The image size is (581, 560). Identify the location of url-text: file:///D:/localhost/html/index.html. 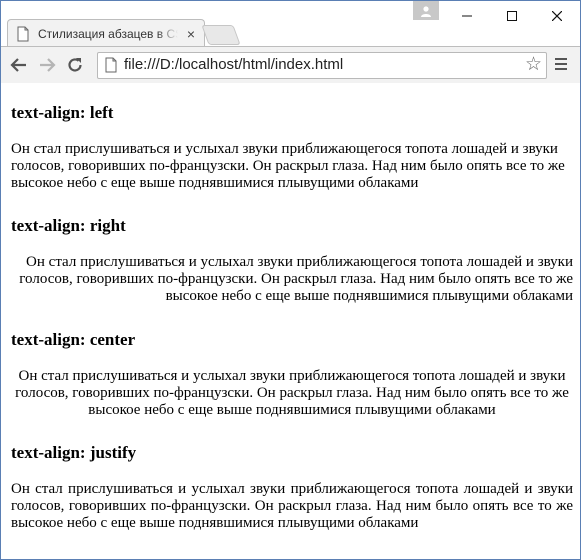
(234, 64).